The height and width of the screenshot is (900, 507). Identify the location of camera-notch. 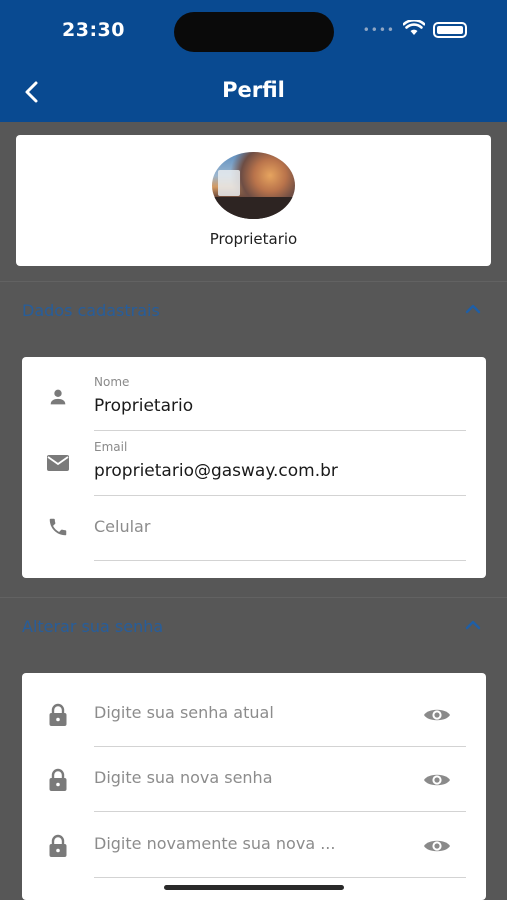
(254, 32).